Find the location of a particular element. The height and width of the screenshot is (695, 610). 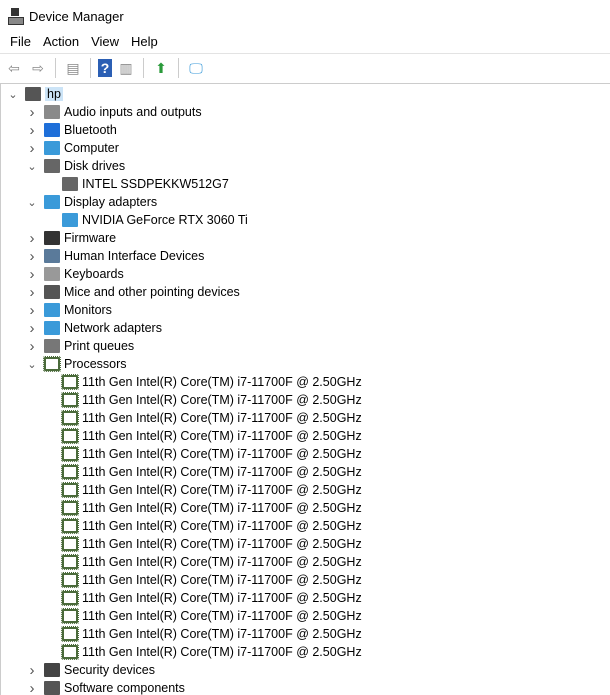

tree-root-hp: ⌄ hp is located at coordinates (35, 94).